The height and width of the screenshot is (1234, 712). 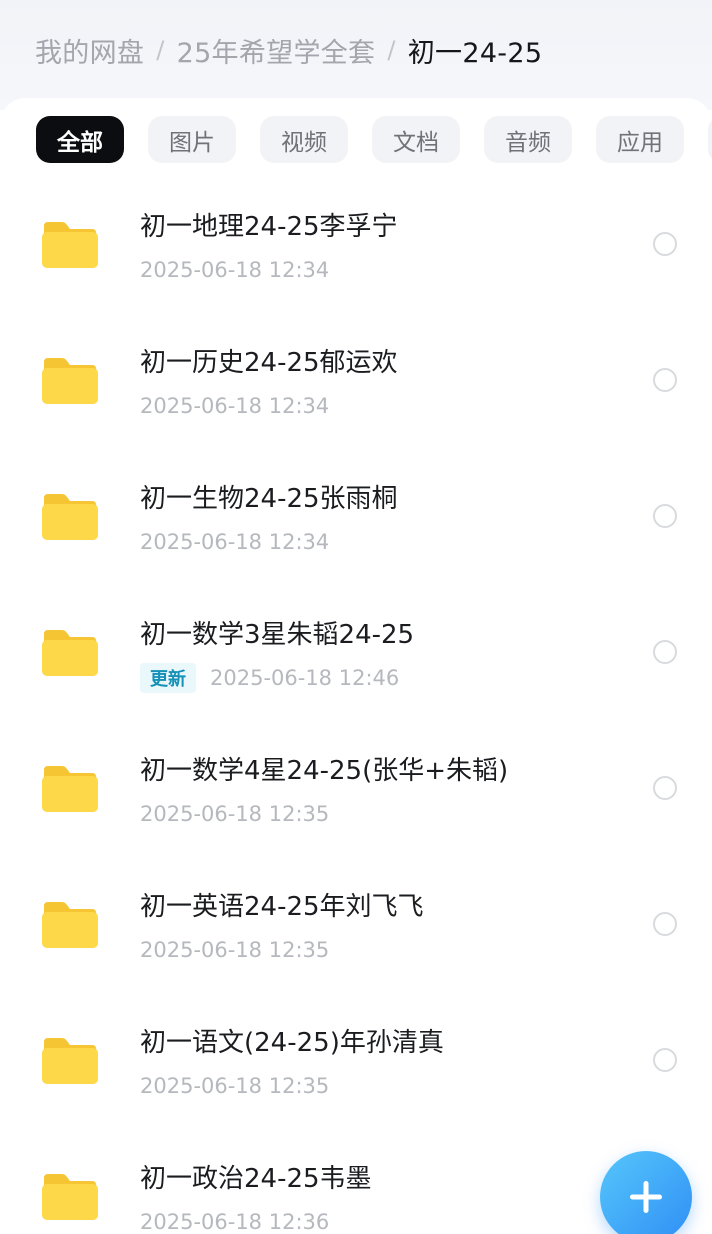 What do you see at coordinates (256, 1178) in the screenshot?
I see `file-name: 初一政治24-25韦墨` at bounding box center [256, 1178].